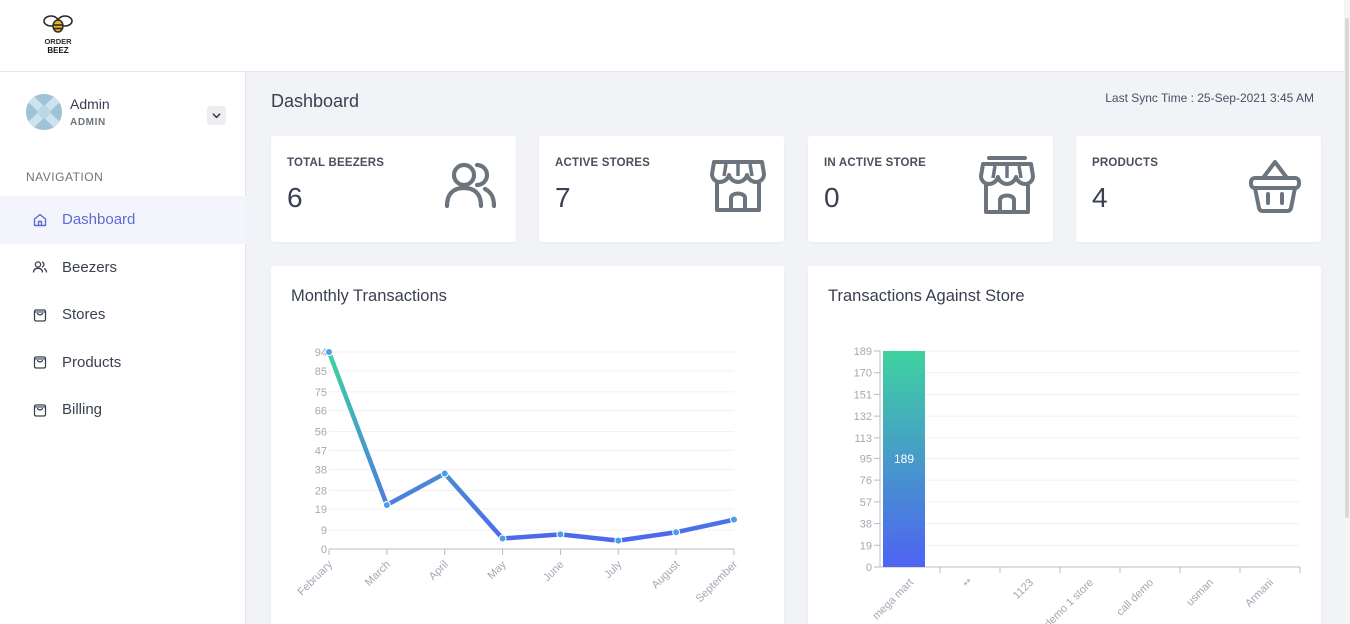 This screenshot has width=1350, height=624. Describe the element at coordinates (863, 439) in the screenshot. I see `y-tick-label: 113` at that location.